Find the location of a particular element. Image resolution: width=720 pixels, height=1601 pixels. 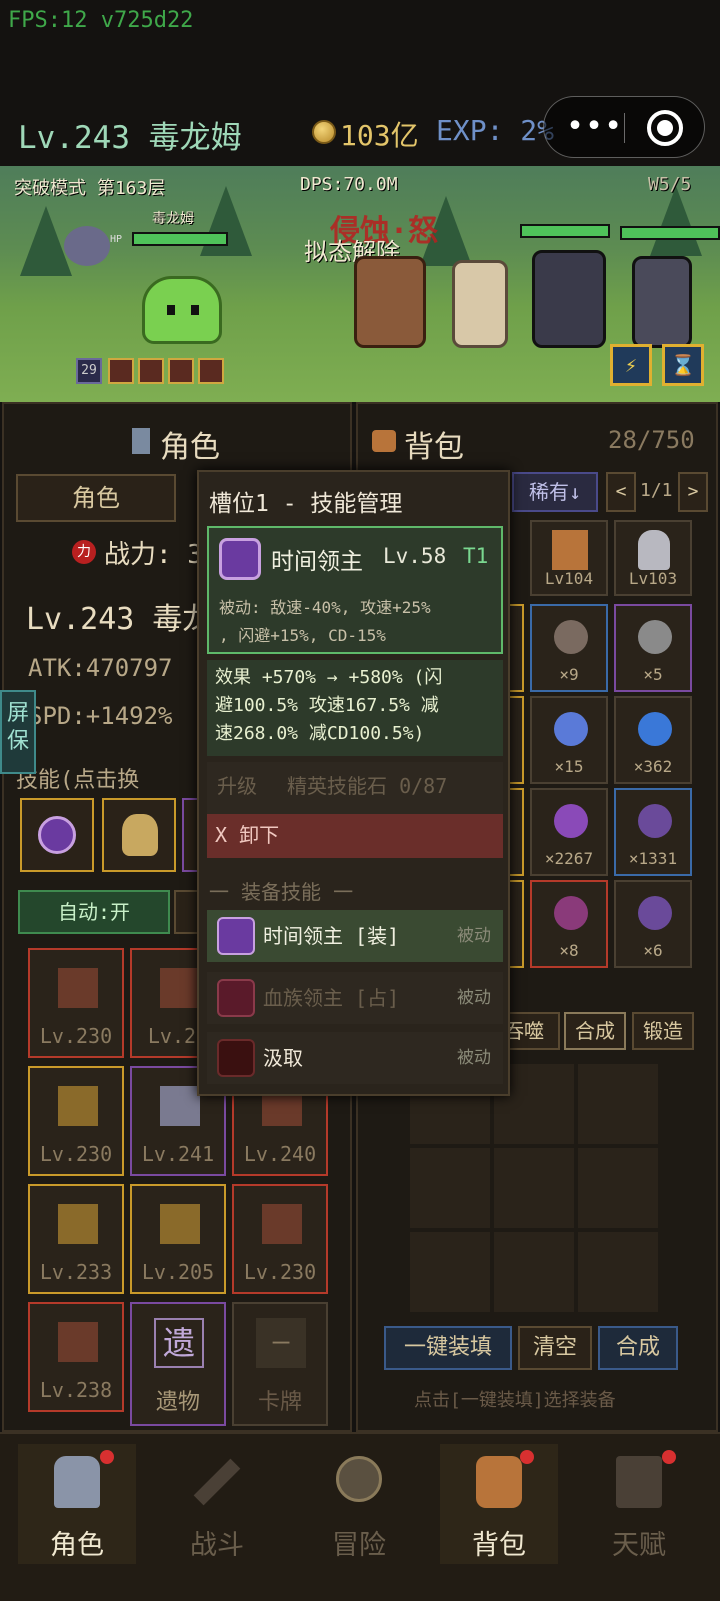

blood-drop-icon is located at coordinates (236, 1058).